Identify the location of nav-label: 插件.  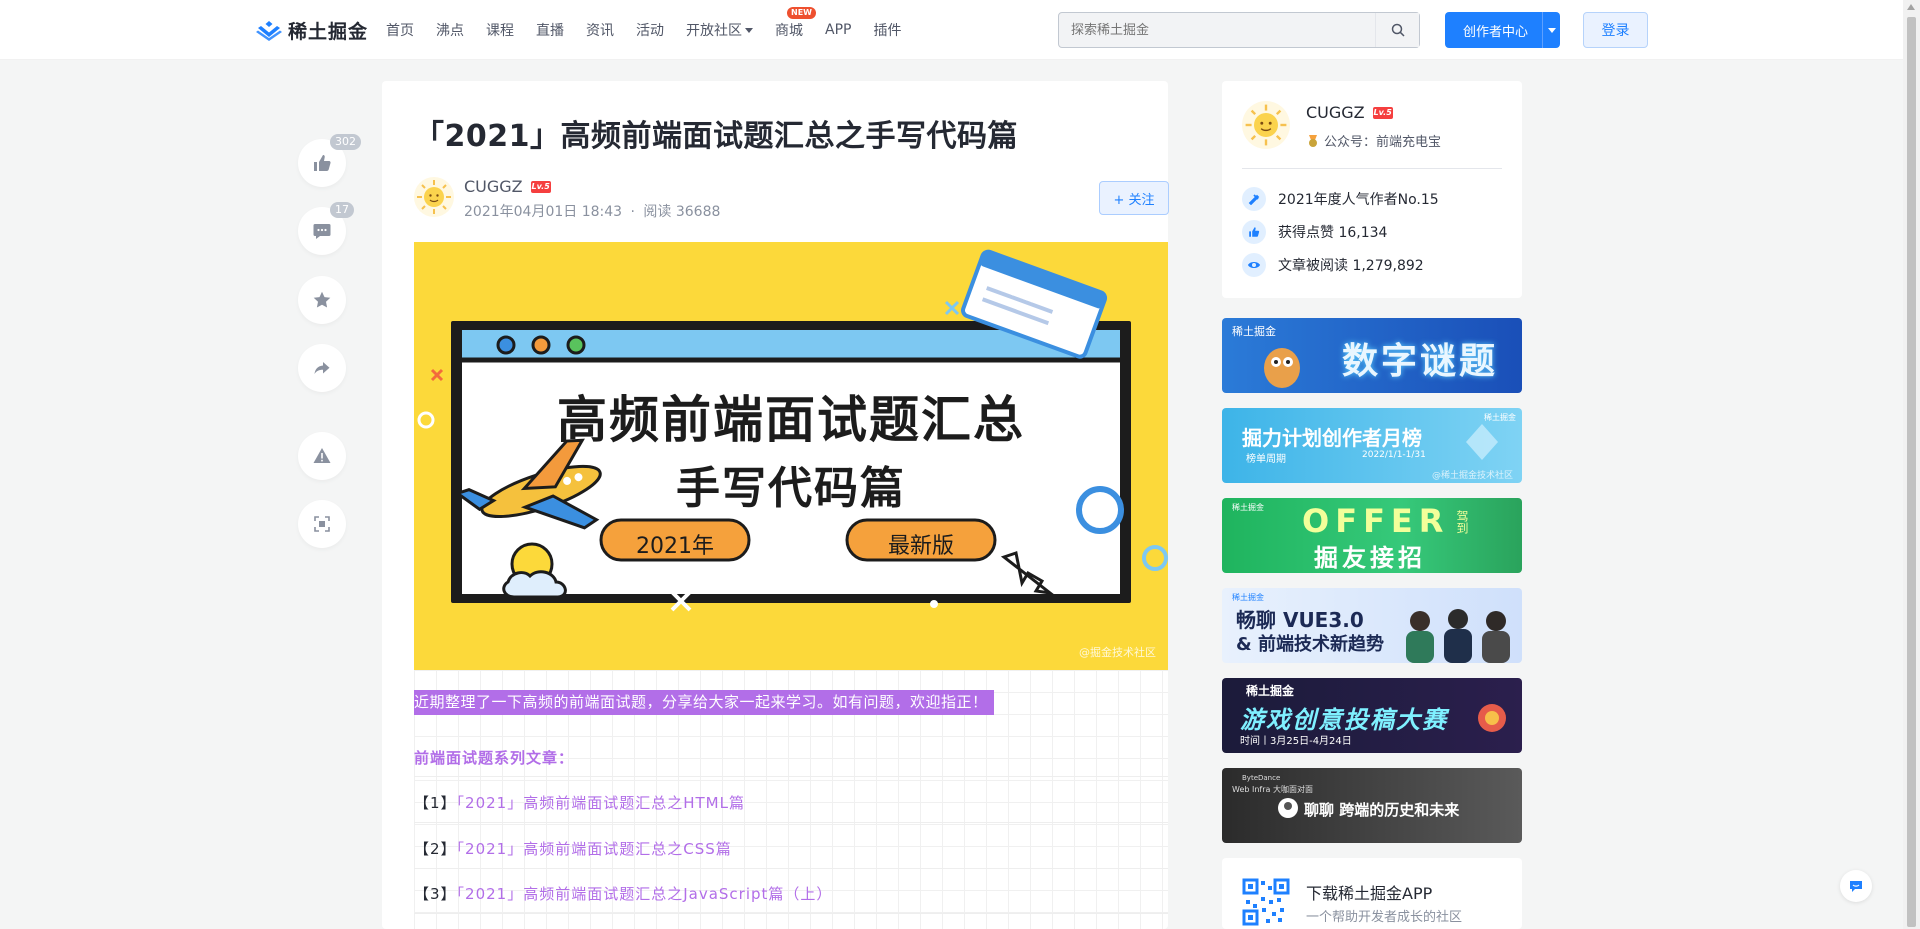
(887, 31).